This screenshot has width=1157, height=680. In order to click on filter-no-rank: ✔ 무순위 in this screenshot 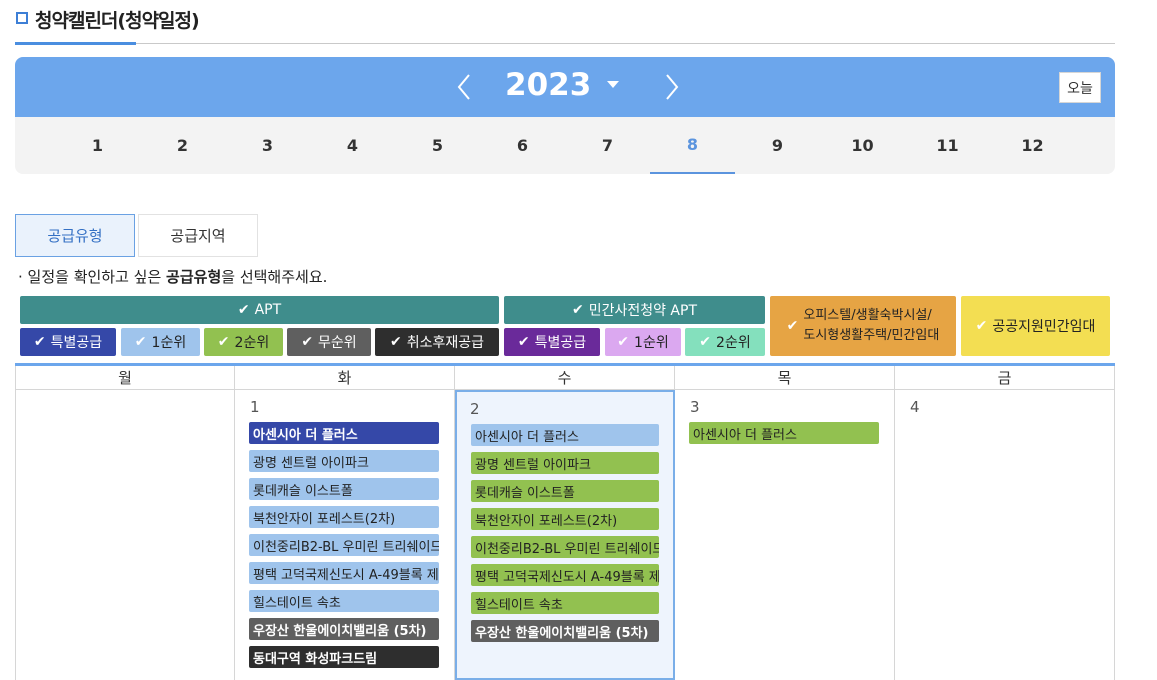, I will do `click(329, 342)`.